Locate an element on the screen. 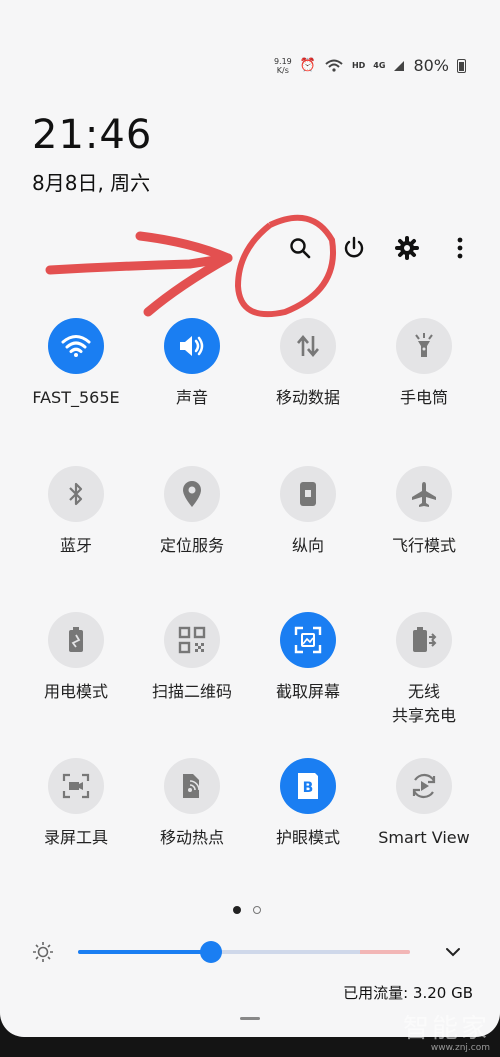 The height and width of the screenshot is (1057, 500). search-button is located at coordinates (300, 248).